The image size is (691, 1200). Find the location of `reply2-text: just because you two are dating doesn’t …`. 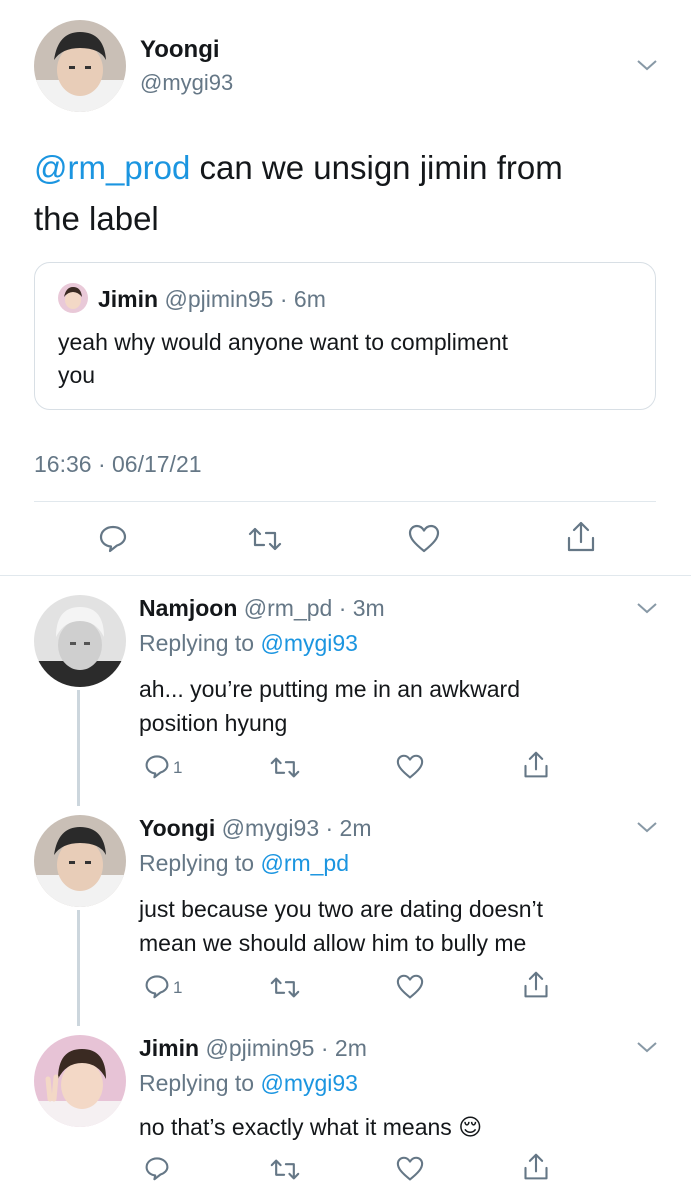

reply2-text: just because you two are dating doesn’t … is located at coordinates (341, 926).